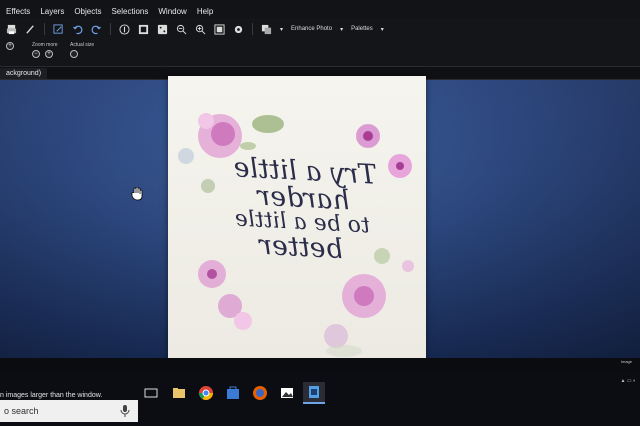 The width and height of the screenshot is (640, 426). I want to click on fit-window-icon, so click(219, 29).